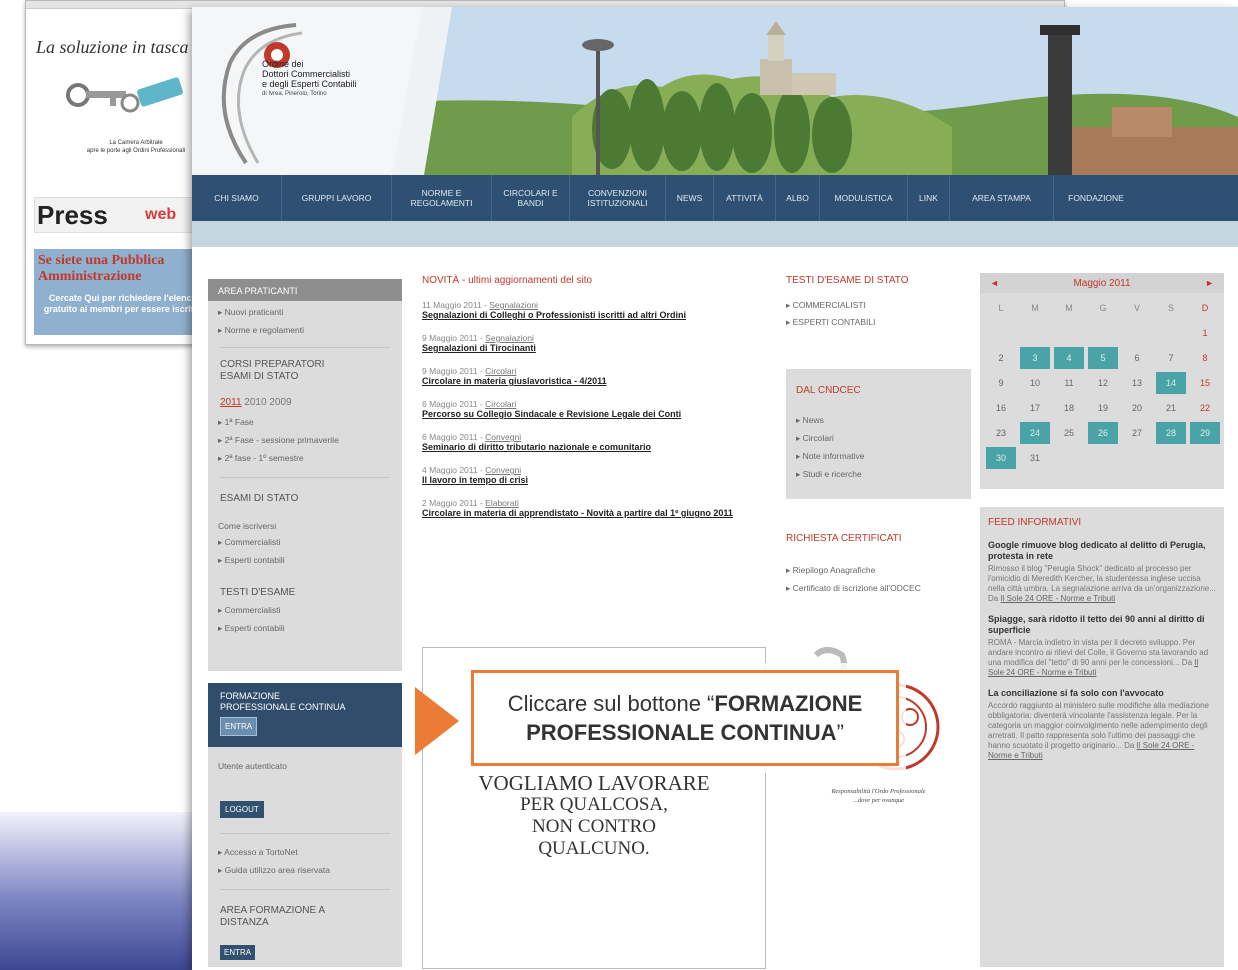 This screenshot has height=970, width=1238. I want to click on calendar-day: 12, so click(1102, 383).